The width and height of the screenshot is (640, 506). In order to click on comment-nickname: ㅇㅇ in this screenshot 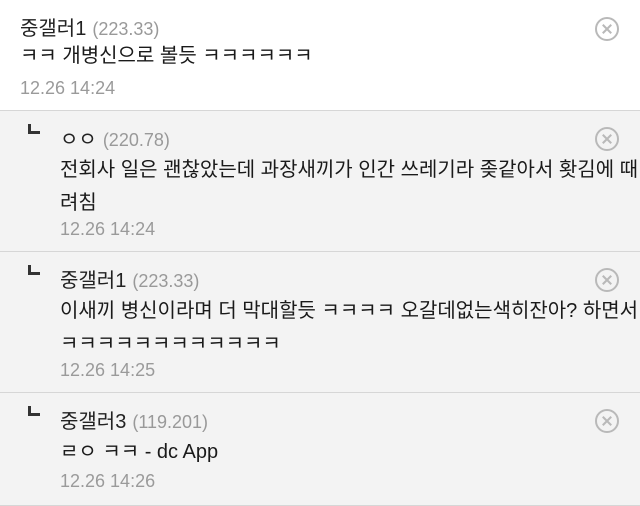, I will do `click(78, 137)`.